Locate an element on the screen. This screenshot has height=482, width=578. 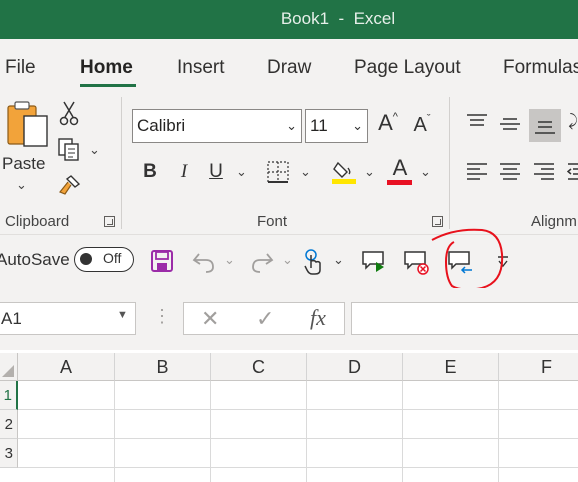
clipboard-group-label: Clipboard is located at coordinates (37, 221).